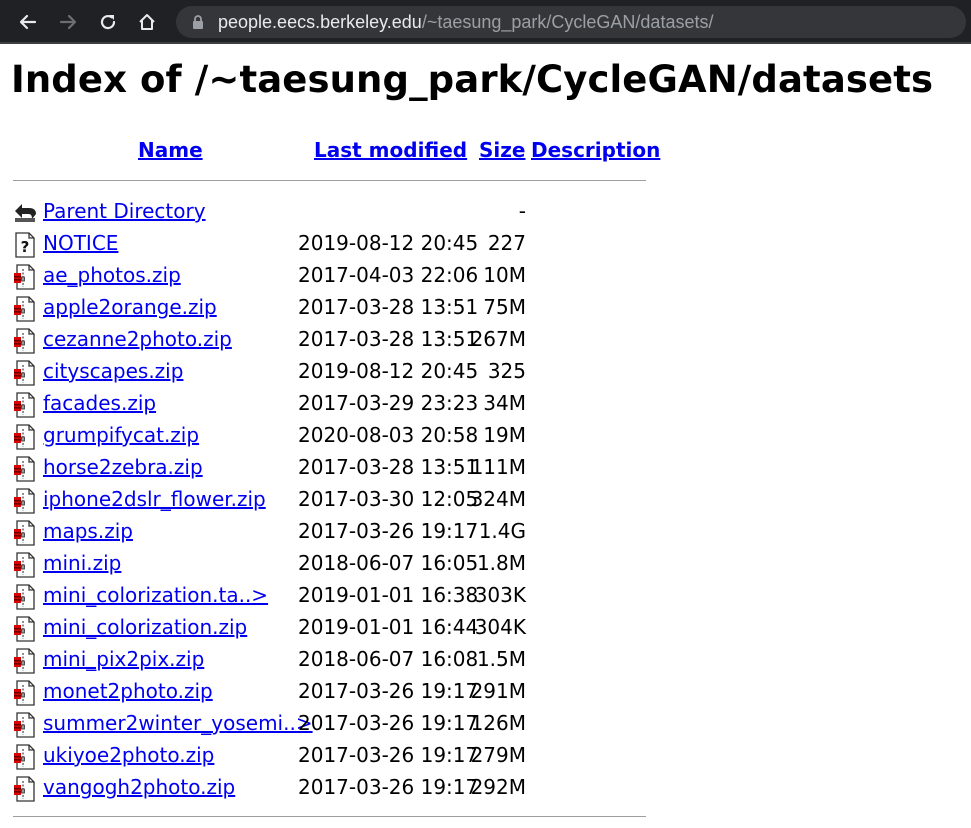  What do you see at coordinates (25, 213) in the screenshot?
I see `parent-directory-icon` at bounding box center [25, 213].